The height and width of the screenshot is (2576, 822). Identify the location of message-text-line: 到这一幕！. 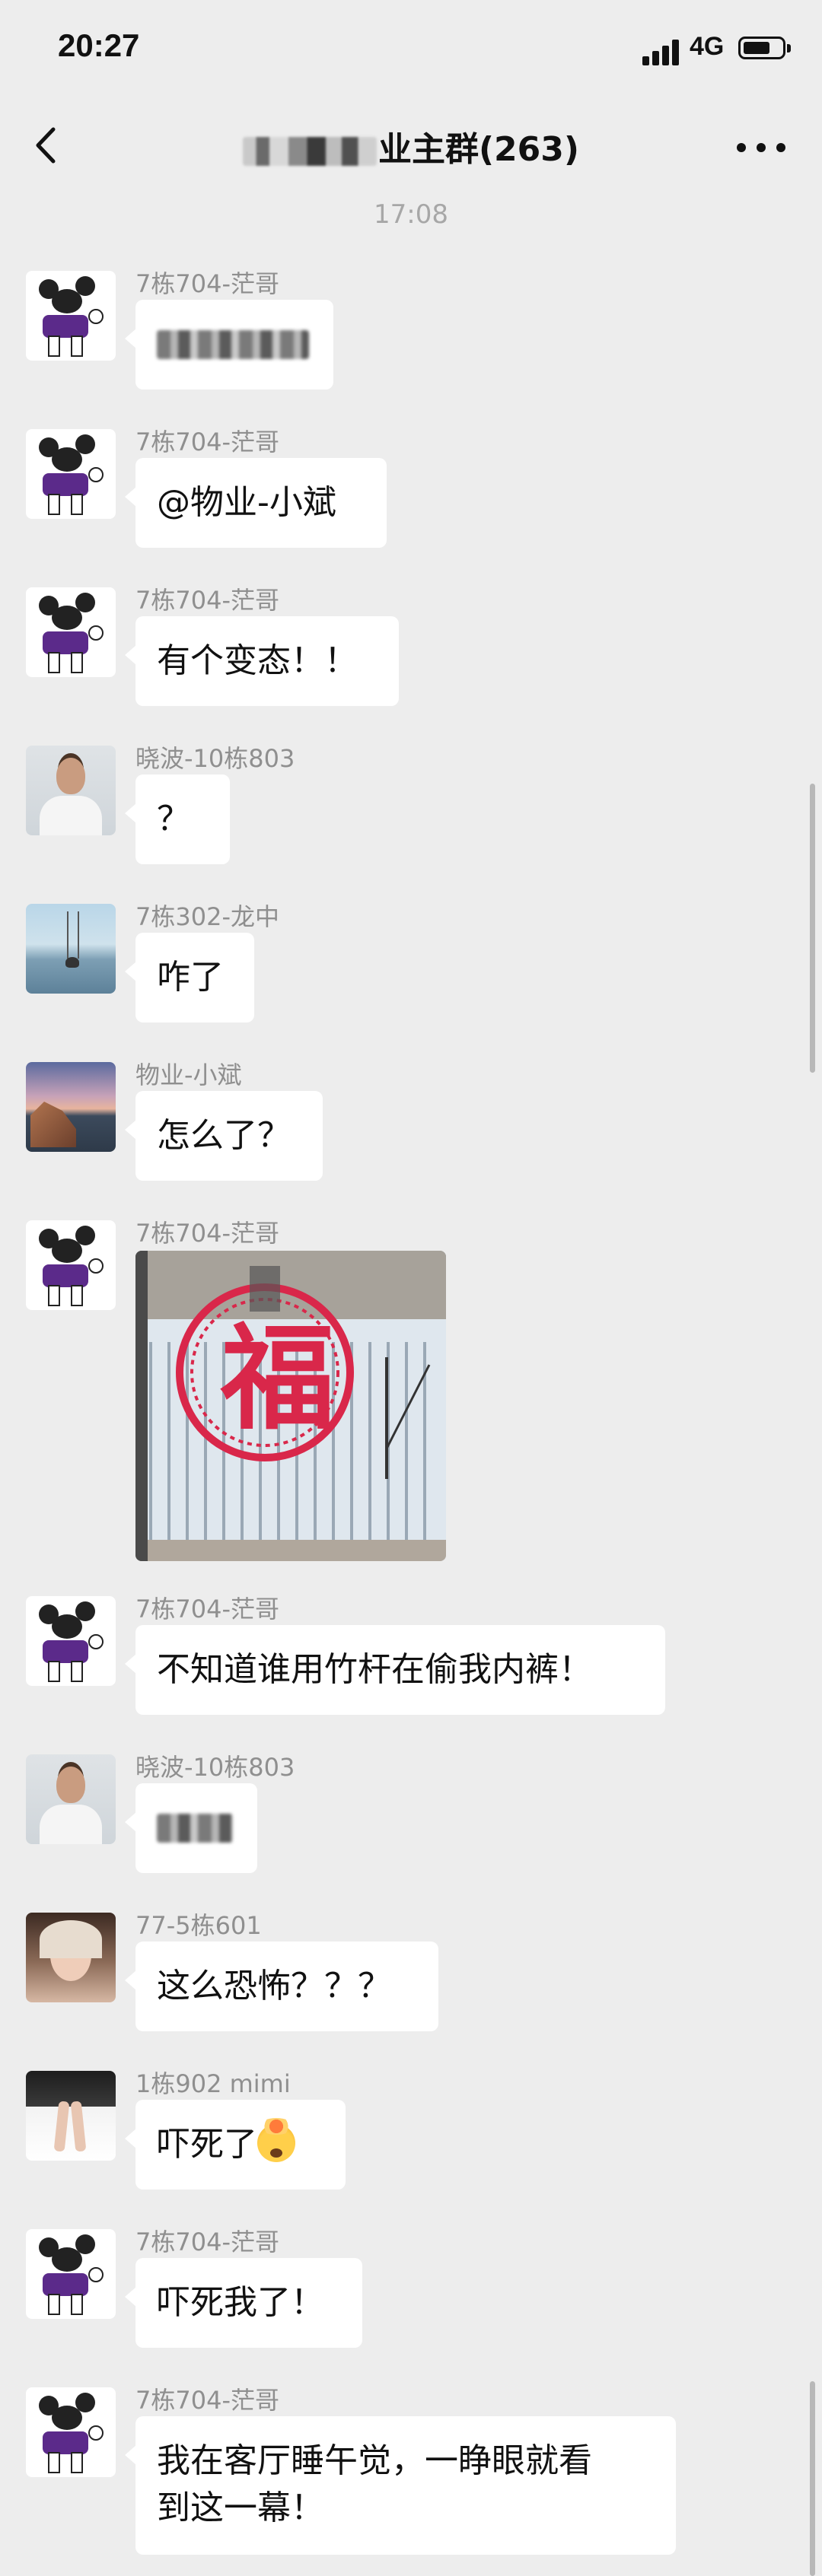
(240, 2508).